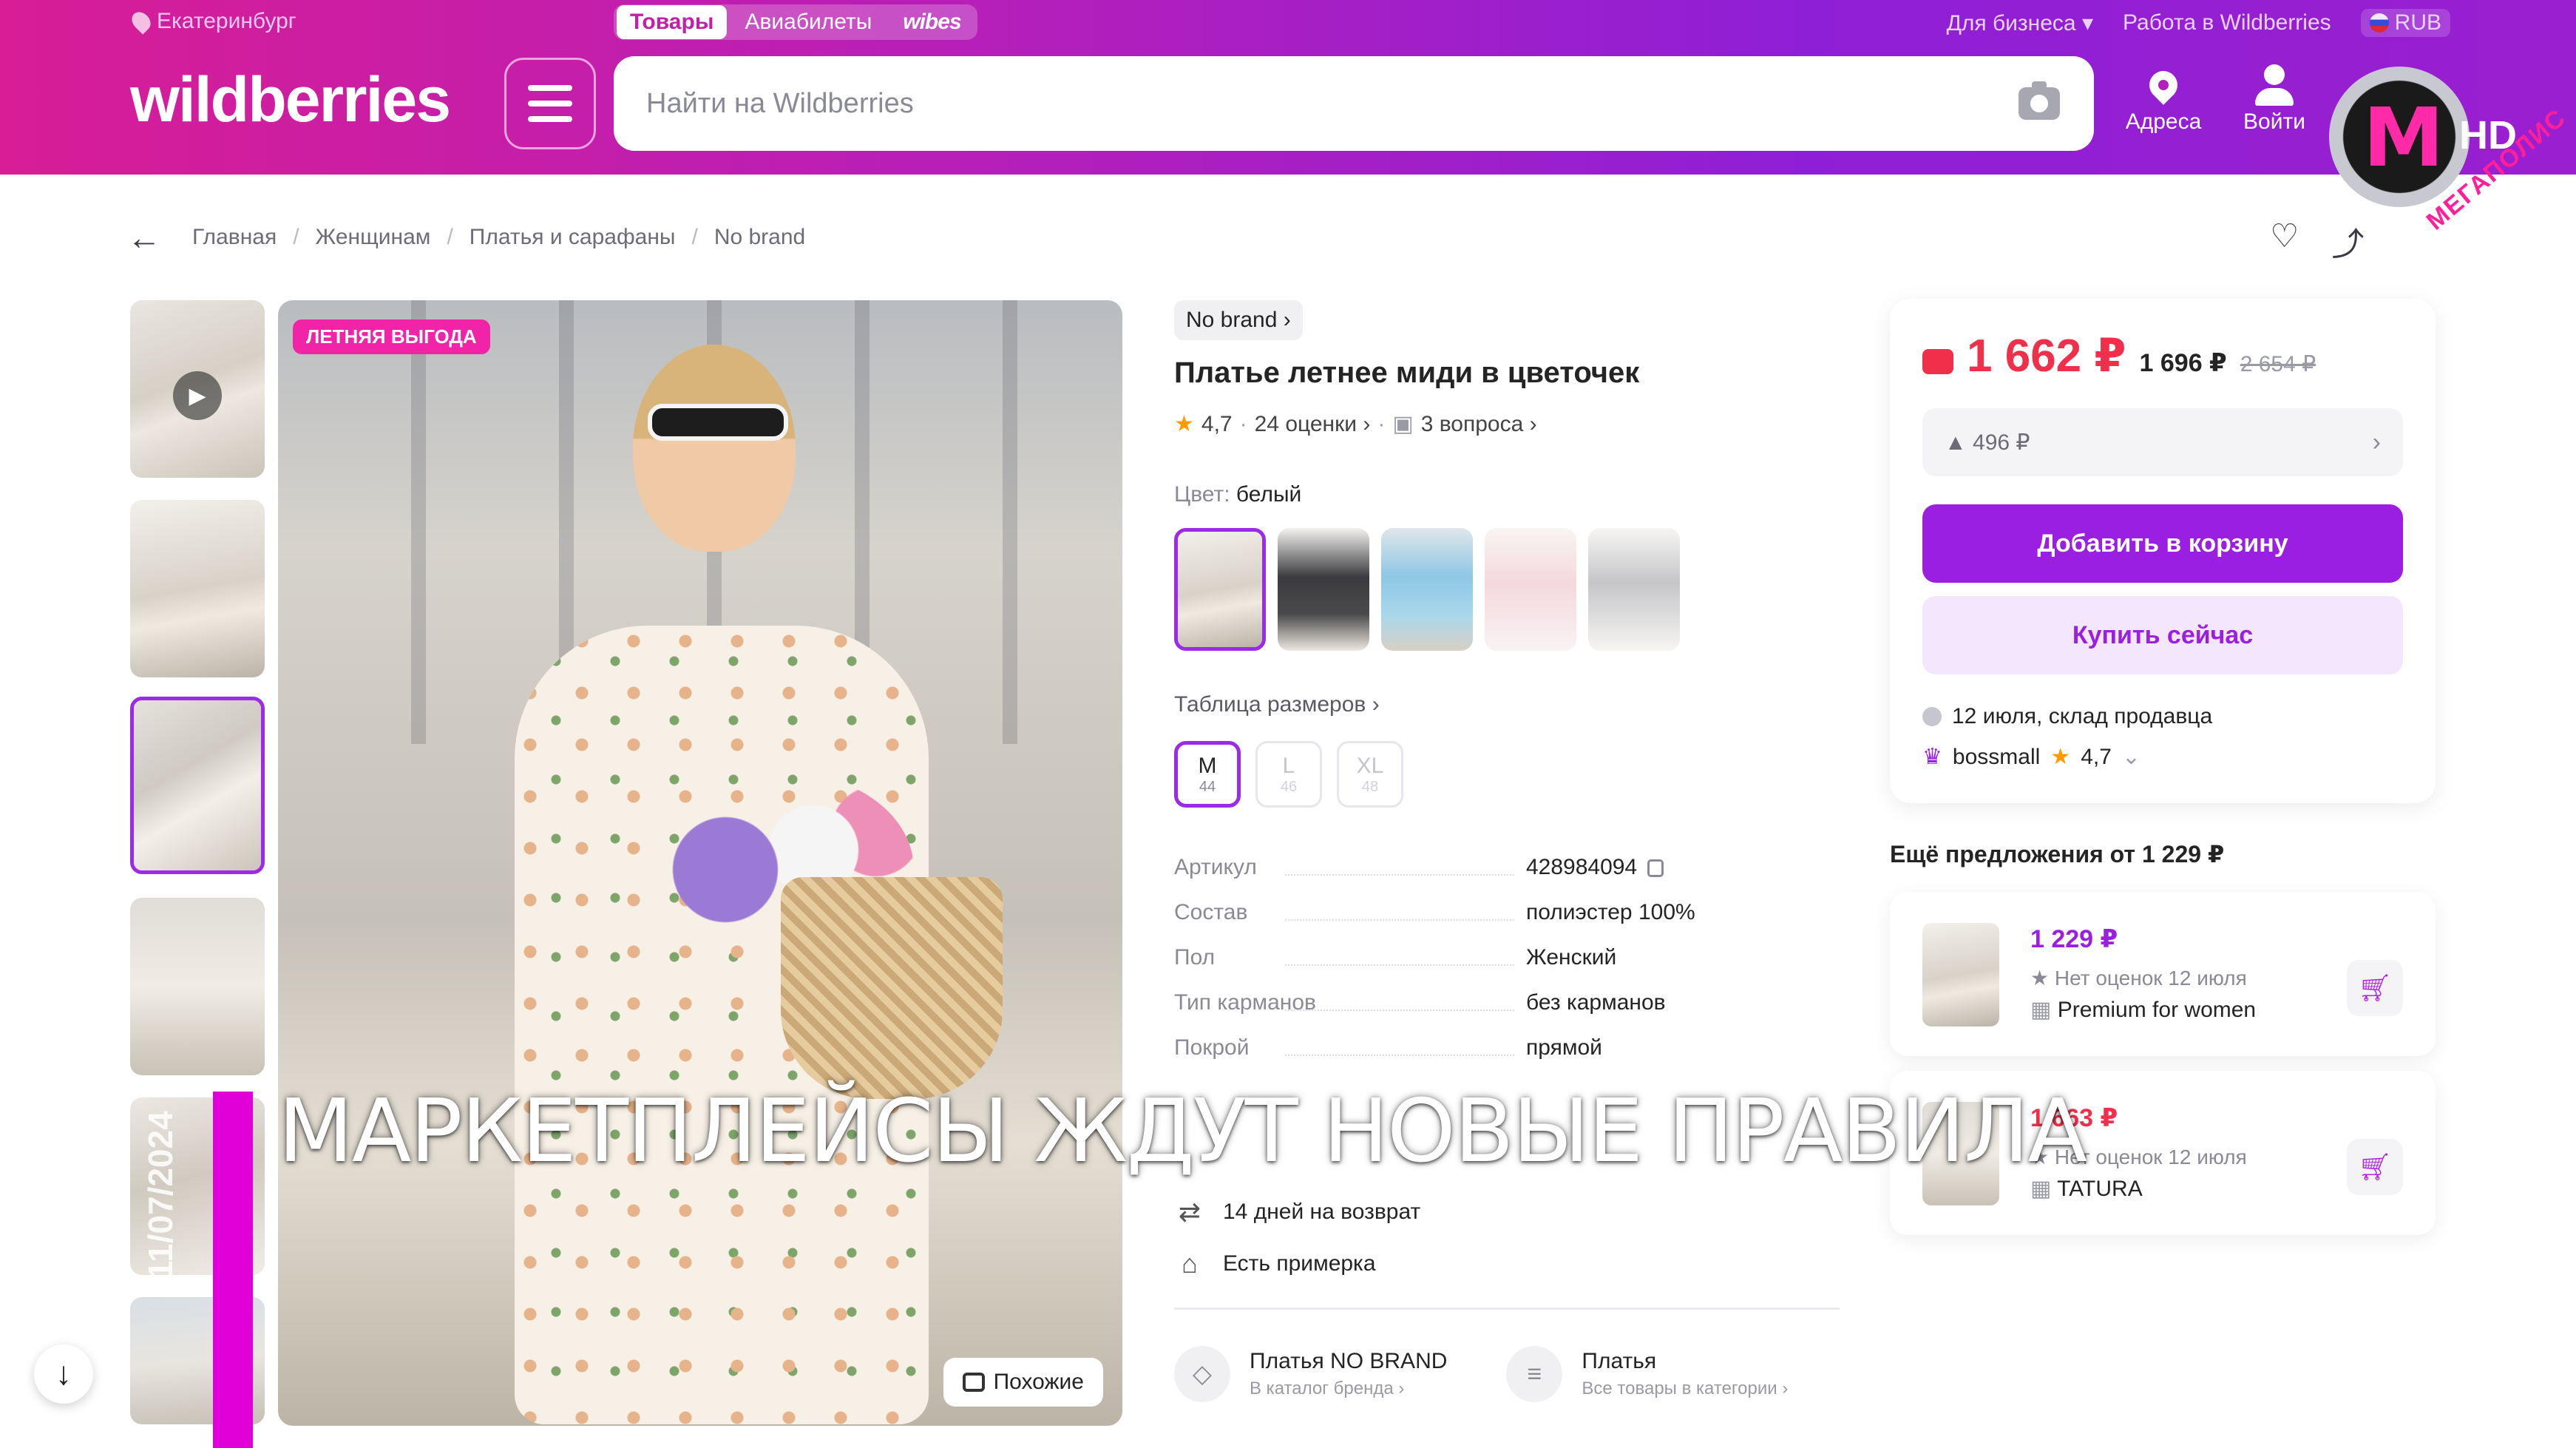 This screenshot has height=1448, width=2576. Describe the element at coordinates (1679, 1388) in the screenshot. I see `category-sub-label: Все товары в категории` at that location.